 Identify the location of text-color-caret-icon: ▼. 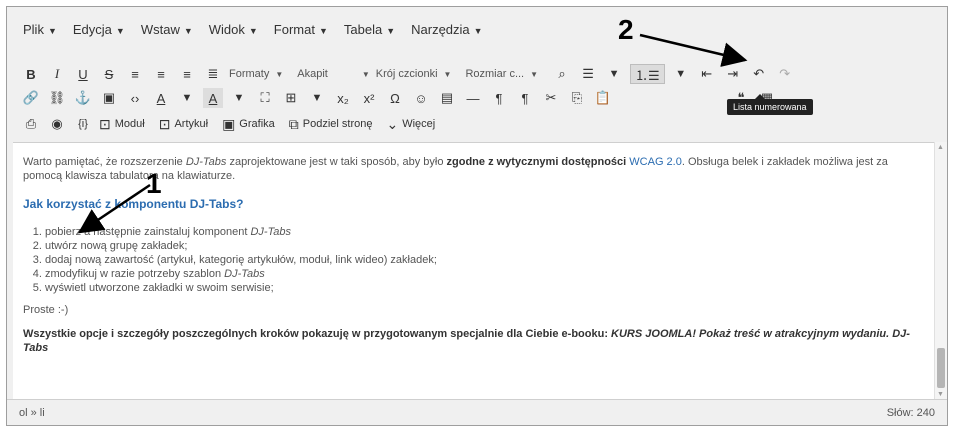
(187, 98).